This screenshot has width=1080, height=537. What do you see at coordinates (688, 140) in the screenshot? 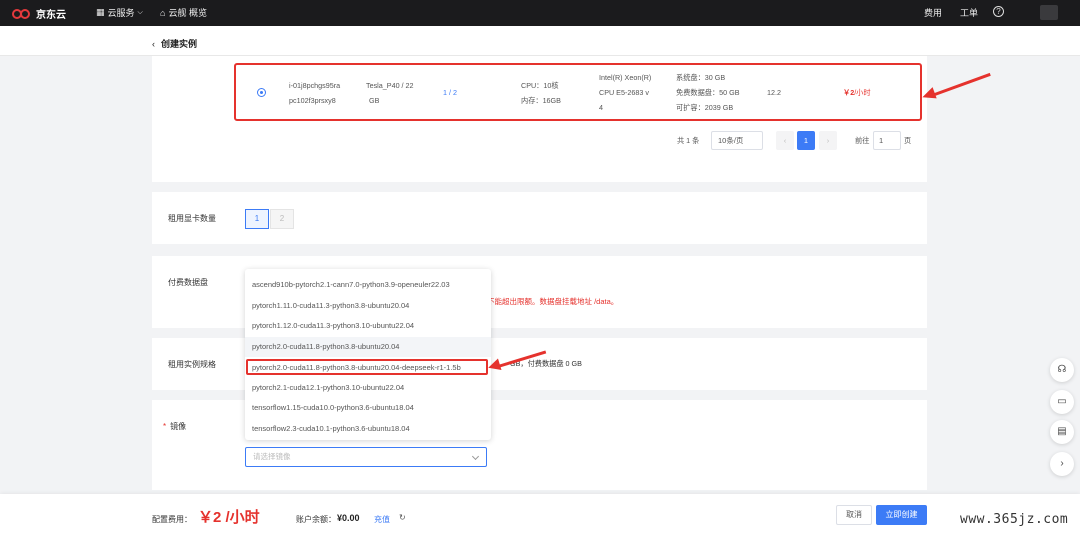
I see `pagination-total: 共 1 条` at bounding box center [688, 140].